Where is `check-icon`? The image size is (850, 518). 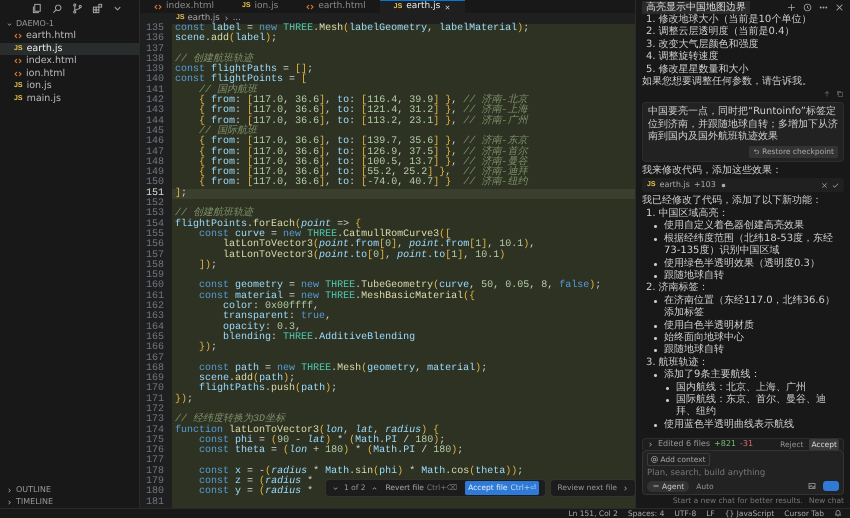 check-icon is located at coordinates (835, 185).